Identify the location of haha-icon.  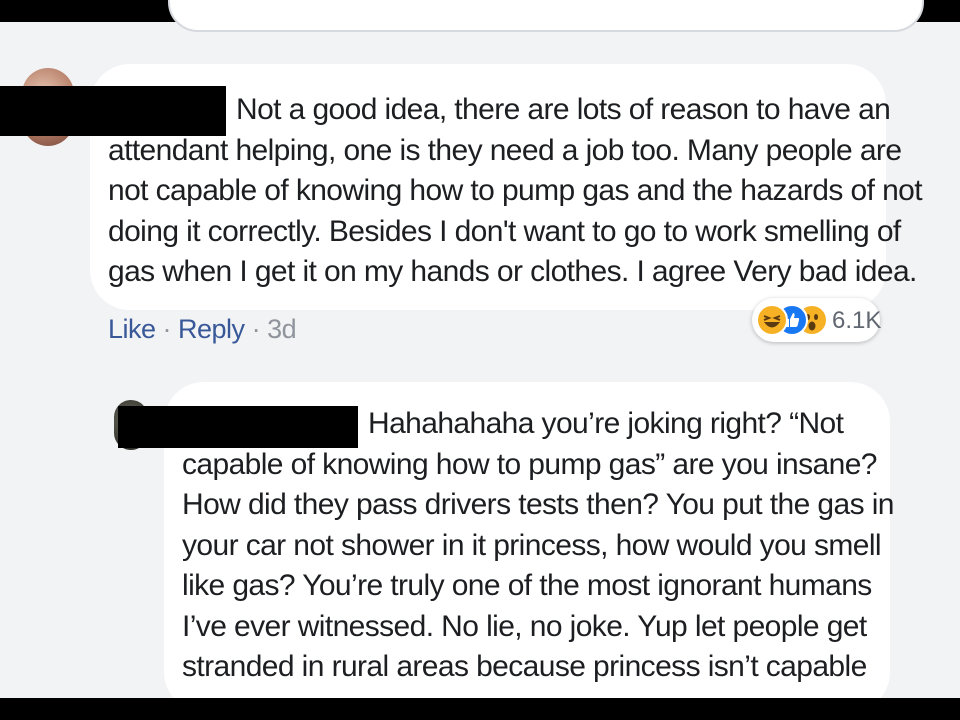
(772, 320).